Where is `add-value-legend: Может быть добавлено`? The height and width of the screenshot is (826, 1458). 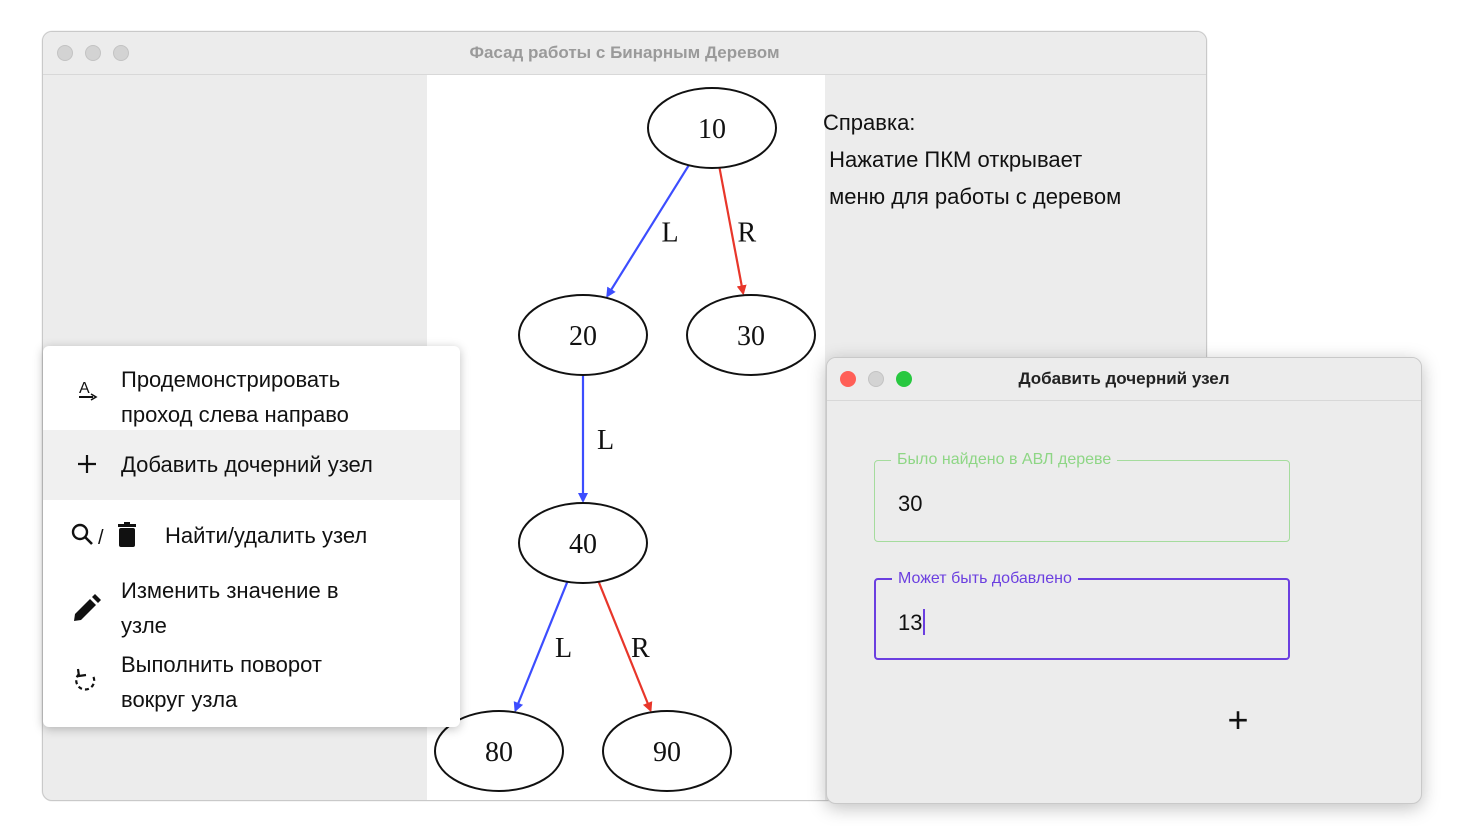
add-value-legend: Может быть добавлено is located at coordinates (985, 579).